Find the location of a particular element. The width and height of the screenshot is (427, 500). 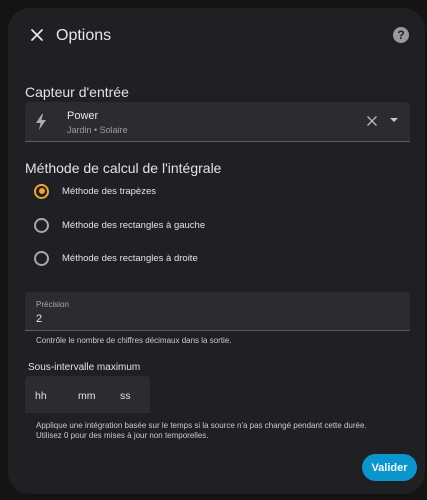

minutes-input: mm is located at coordinates (87, 396).